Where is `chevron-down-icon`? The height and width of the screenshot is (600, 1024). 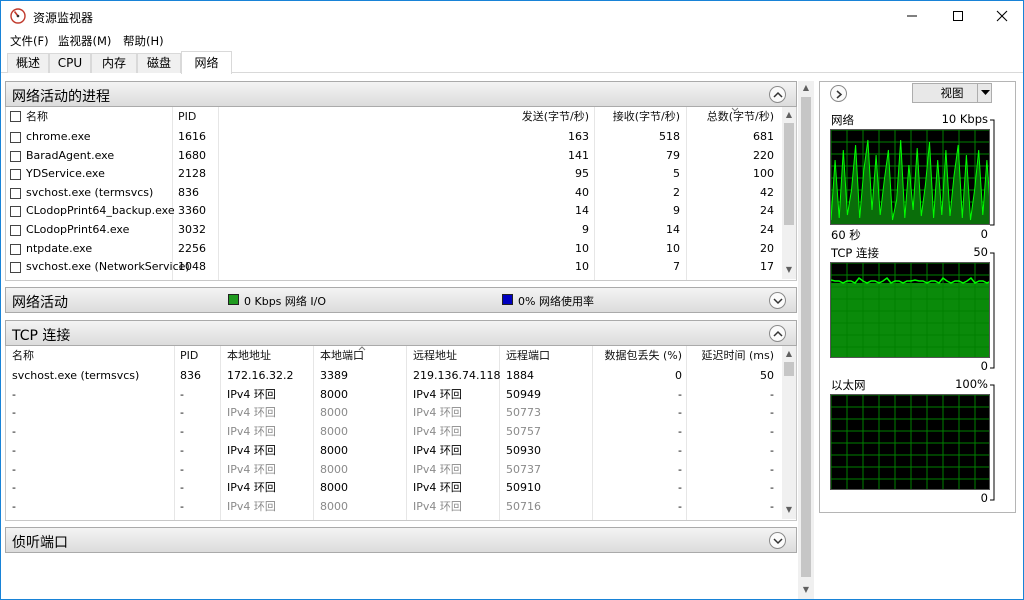
chevron-down-icon is located at coordinates (778, 541).